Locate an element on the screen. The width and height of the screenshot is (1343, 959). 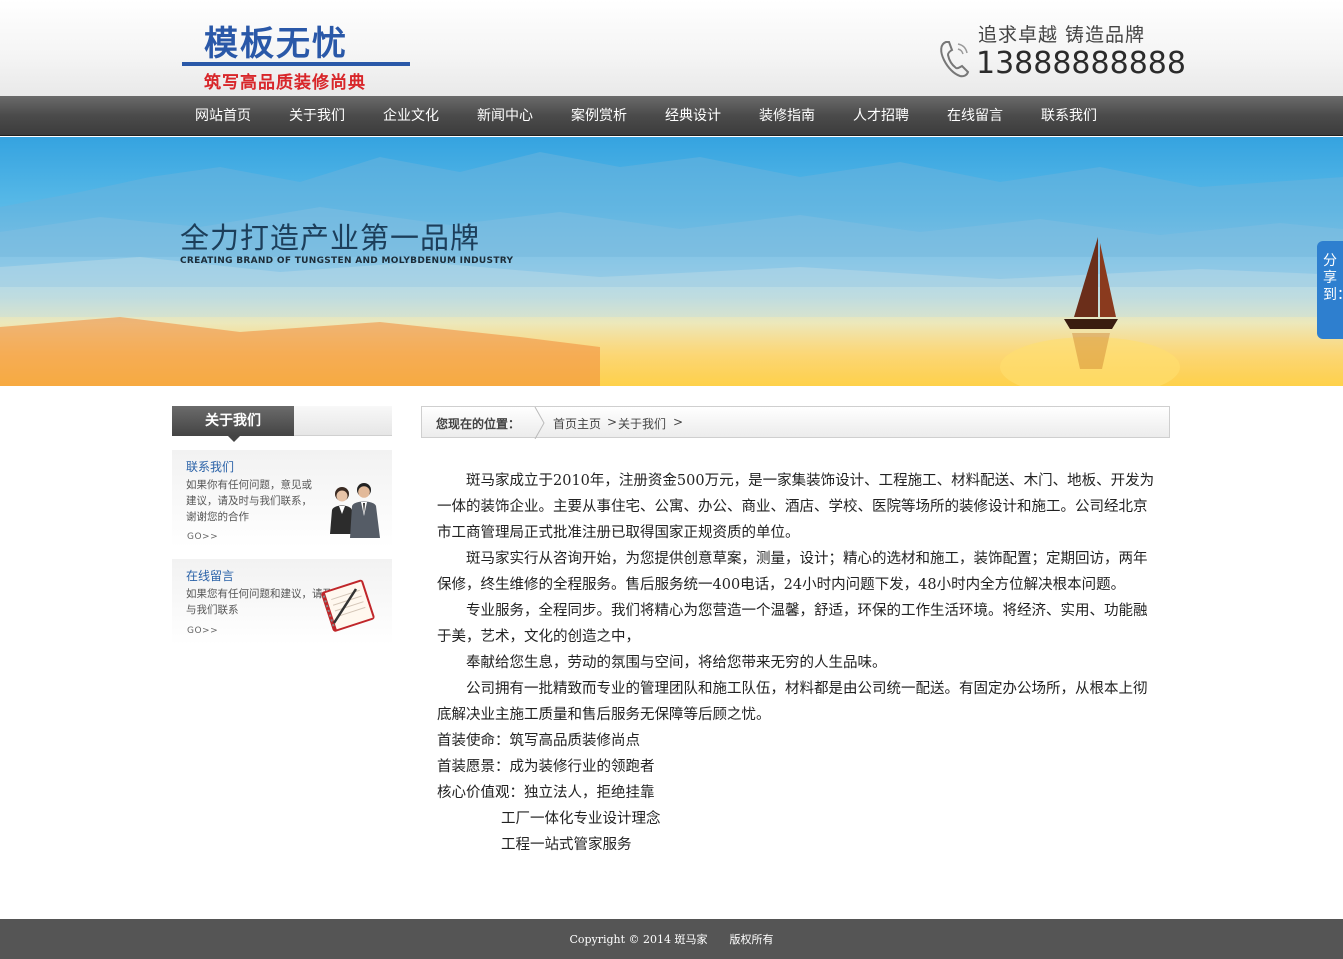
breadcrumb-label: 您现在的位置： is located at coordinates (478, 424).